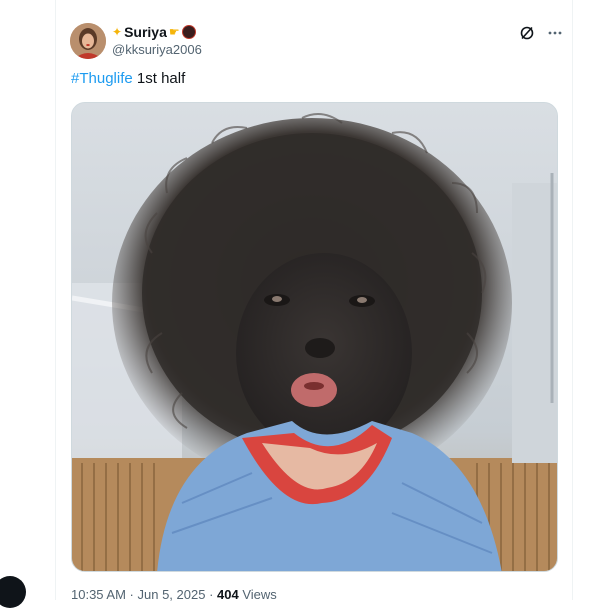  I want to click on author-name-row: ✦ Suriya ☛, so click(154, 32).